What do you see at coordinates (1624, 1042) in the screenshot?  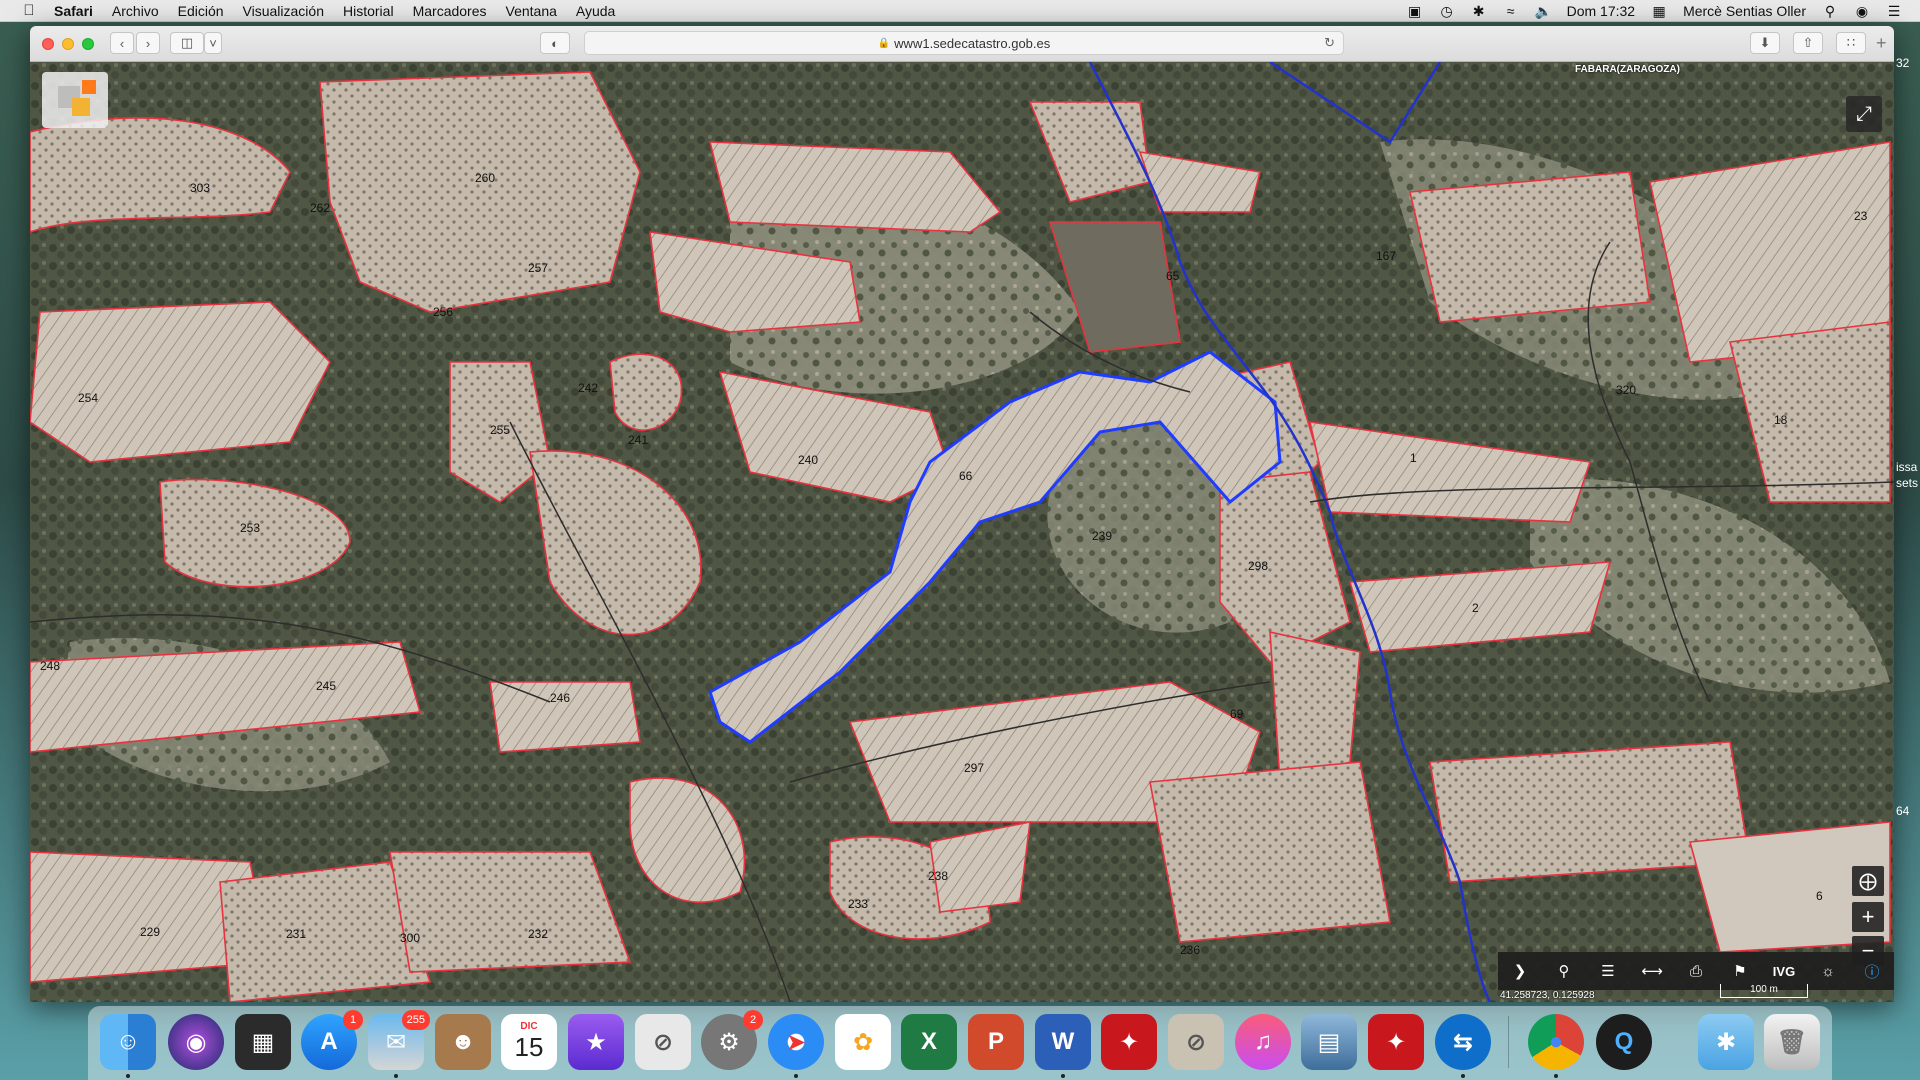 I see `dock-quicktime: Q` at bounding box center [1624, 1042].